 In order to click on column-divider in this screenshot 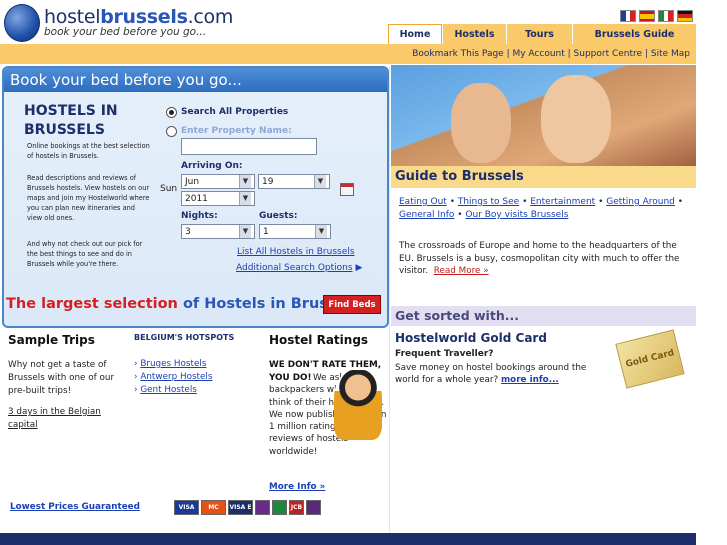, I will do `click(389, 299)`.